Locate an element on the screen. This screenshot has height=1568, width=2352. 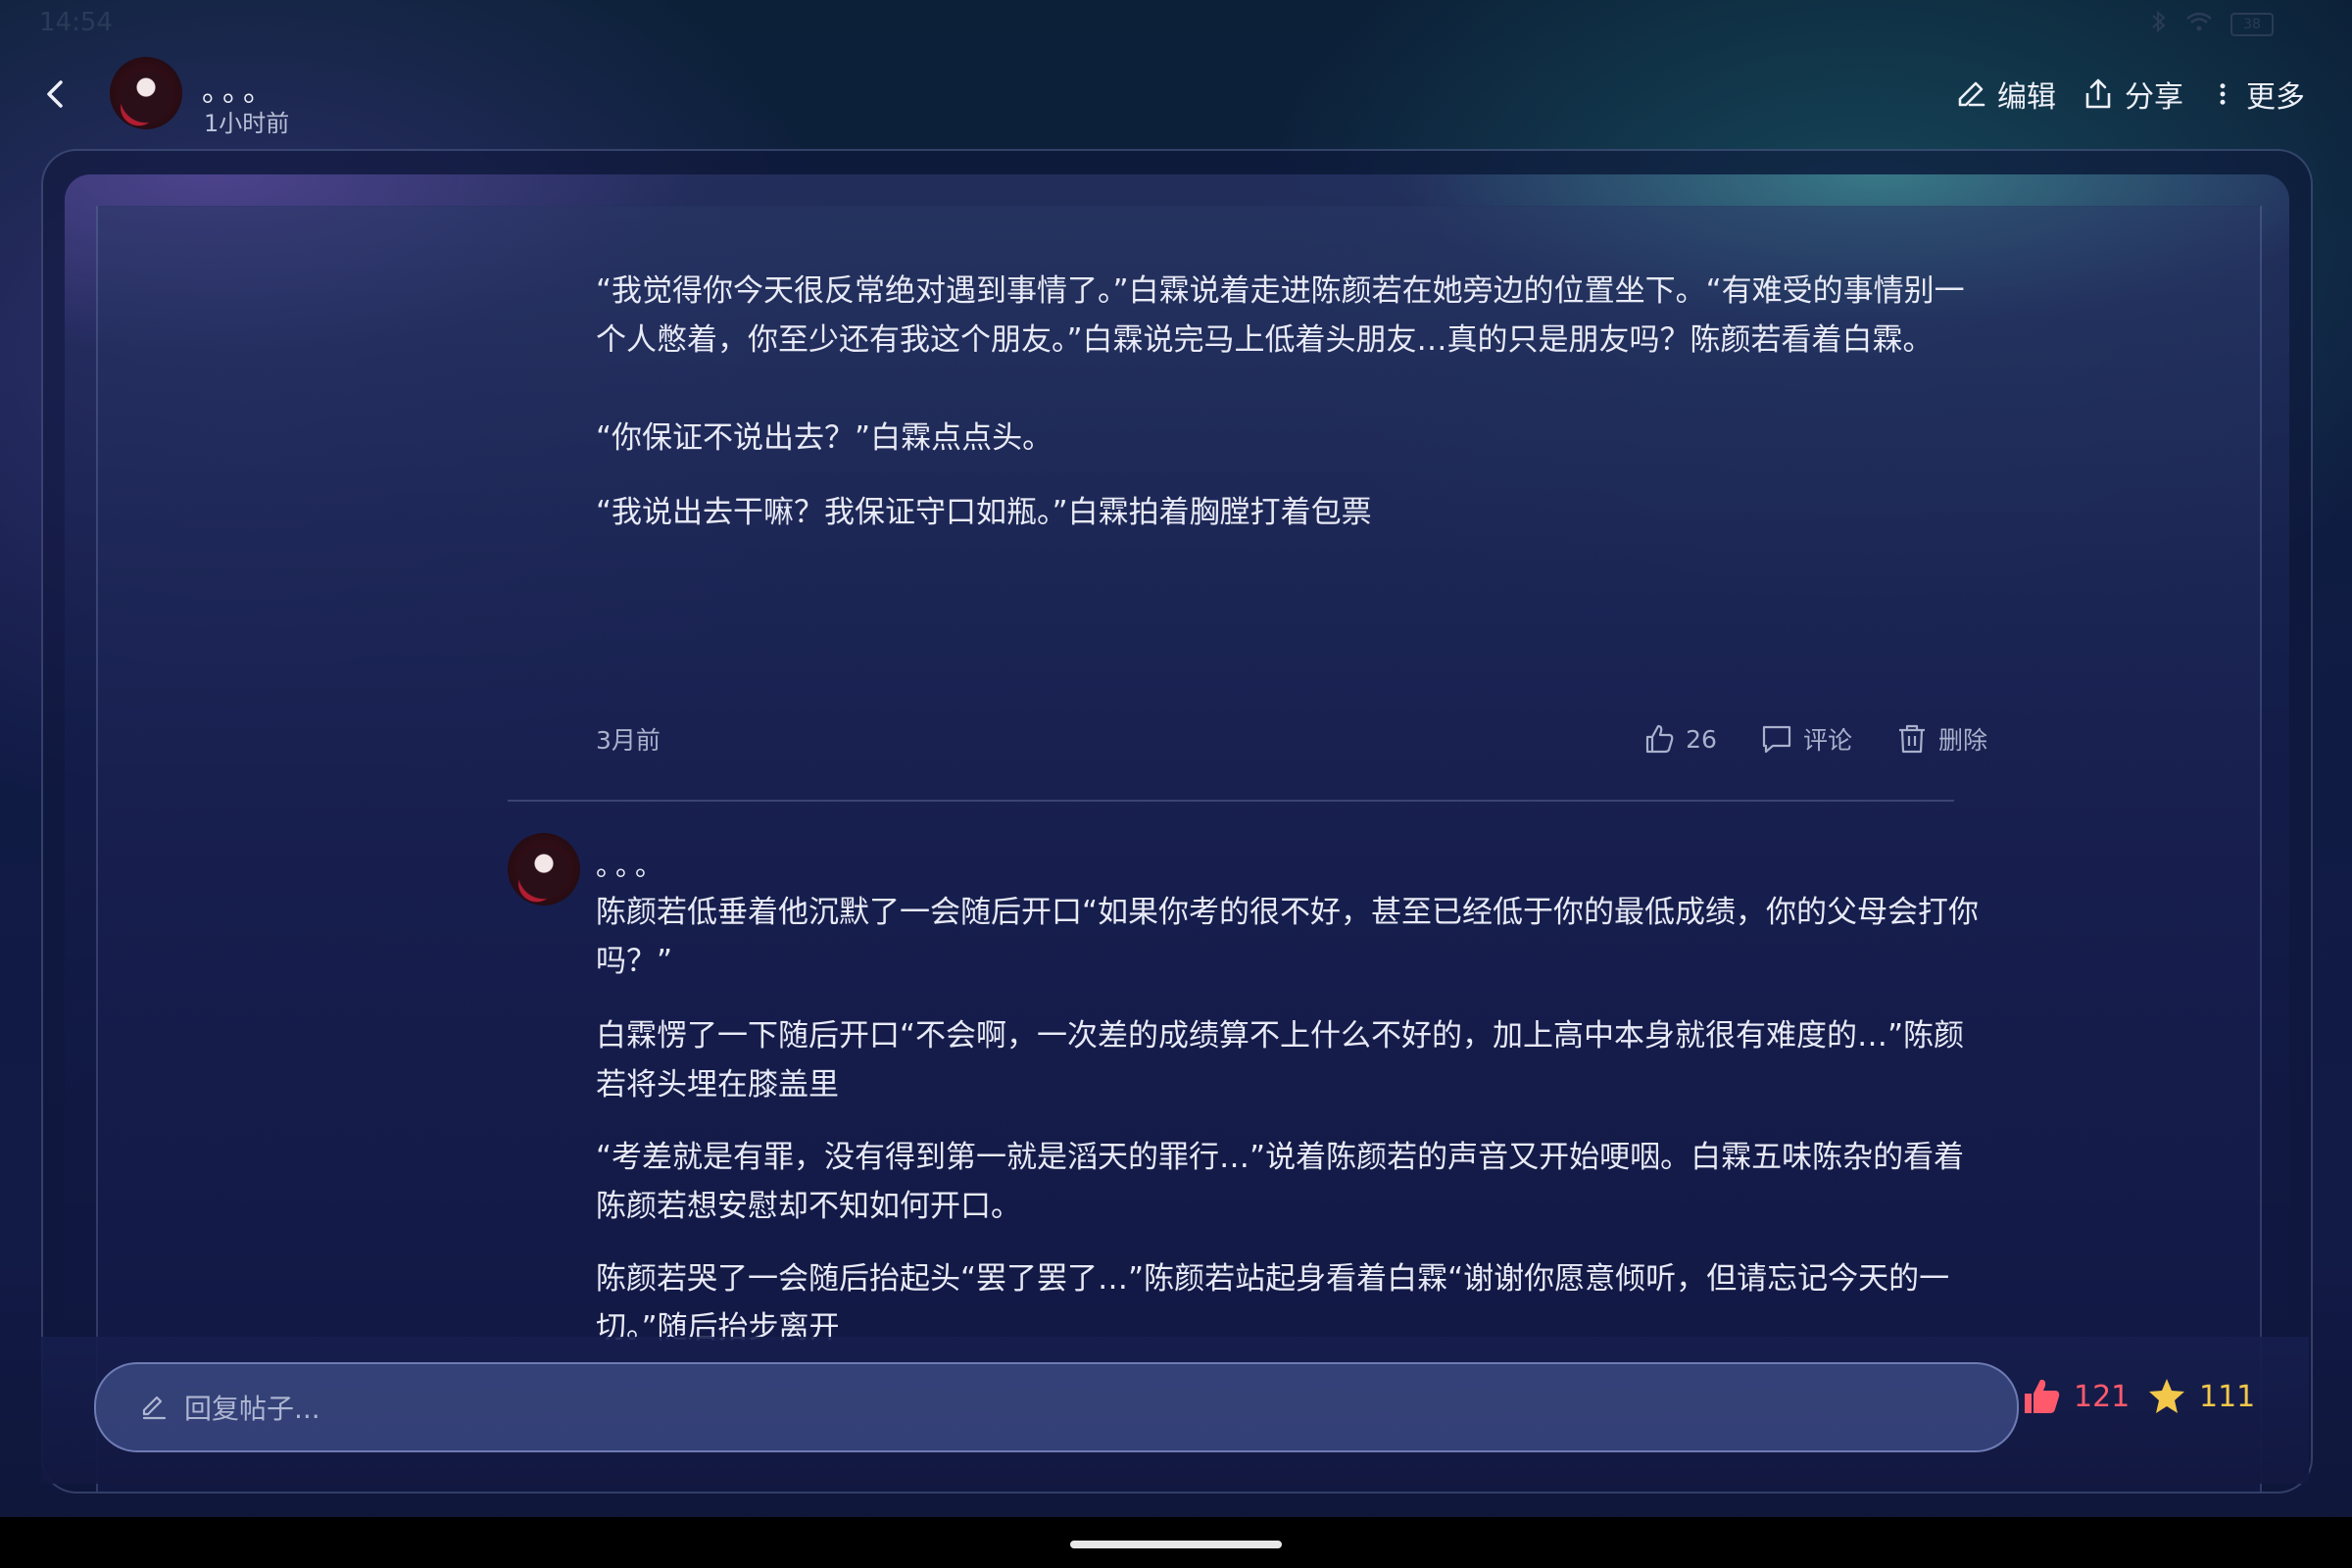
favorite-count: 111 is located at coordinates (2227, 1396).